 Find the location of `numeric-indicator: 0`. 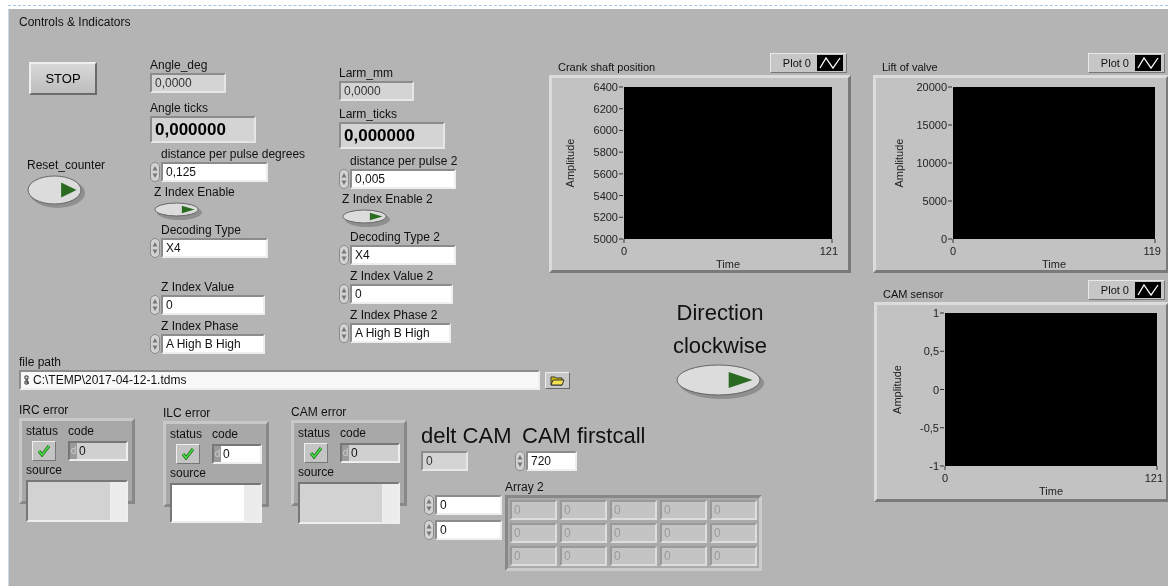

numeric-indicator: 0 is located at coordinates (444, 461).